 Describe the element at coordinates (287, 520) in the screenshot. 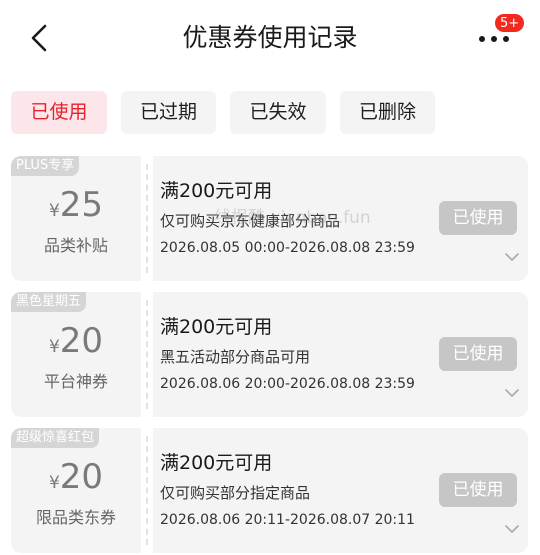

I see `coupon-validity: 2026.08.06 20:11-2026.08.07 20:11` at that location.